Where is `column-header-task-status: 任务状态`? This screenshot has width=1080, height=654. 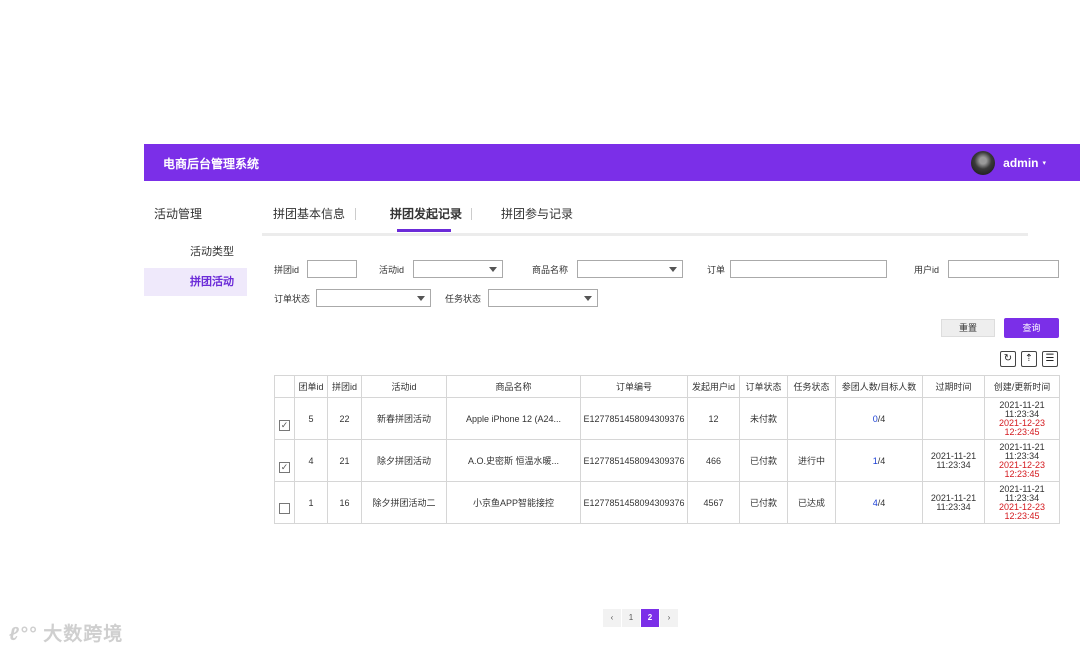
column-header-task-status: 任务状态 is located at coordinates (811, 386).